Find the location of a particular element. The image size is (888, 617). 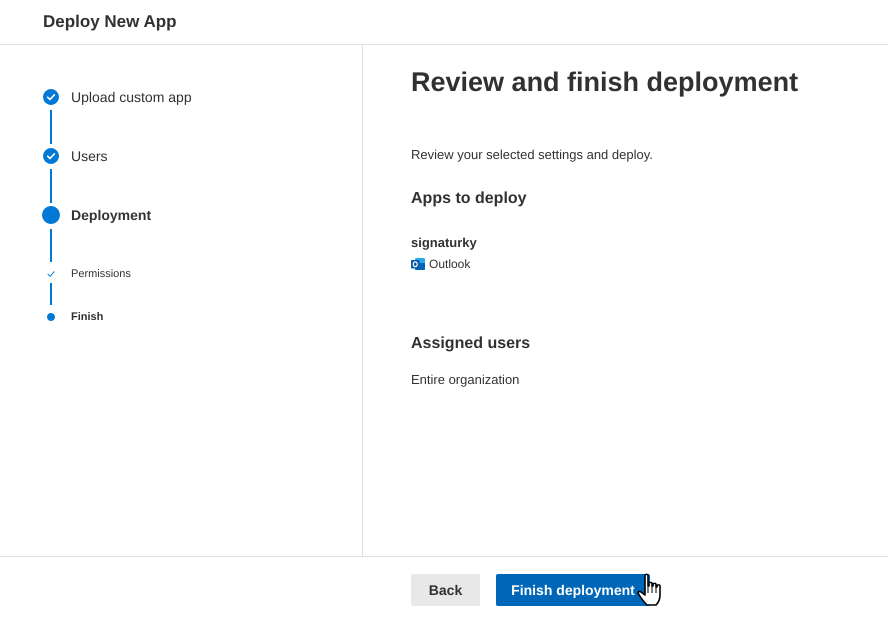

back-button: Back is located at coordinates (445, 590).